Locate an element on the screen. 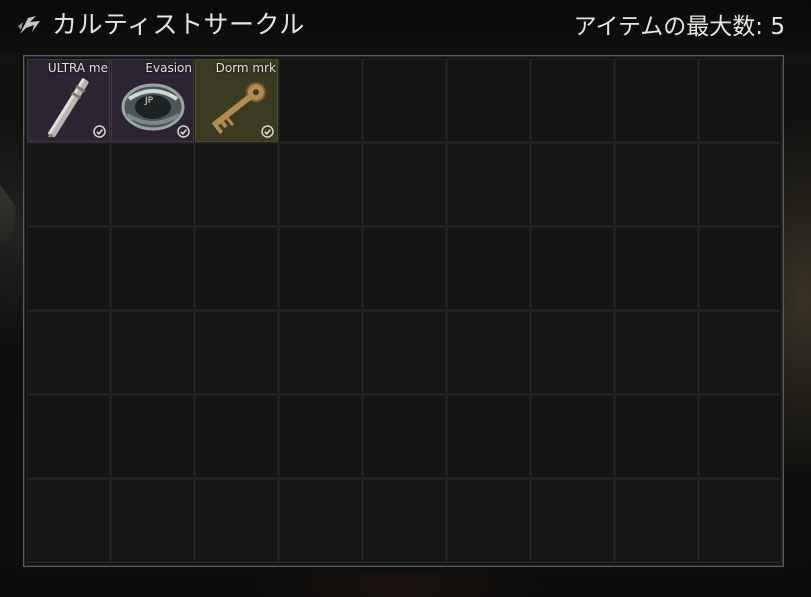 This screenshot has width=811, height=597. item-tile: ULTRA me is located at coordinates (68, 100).